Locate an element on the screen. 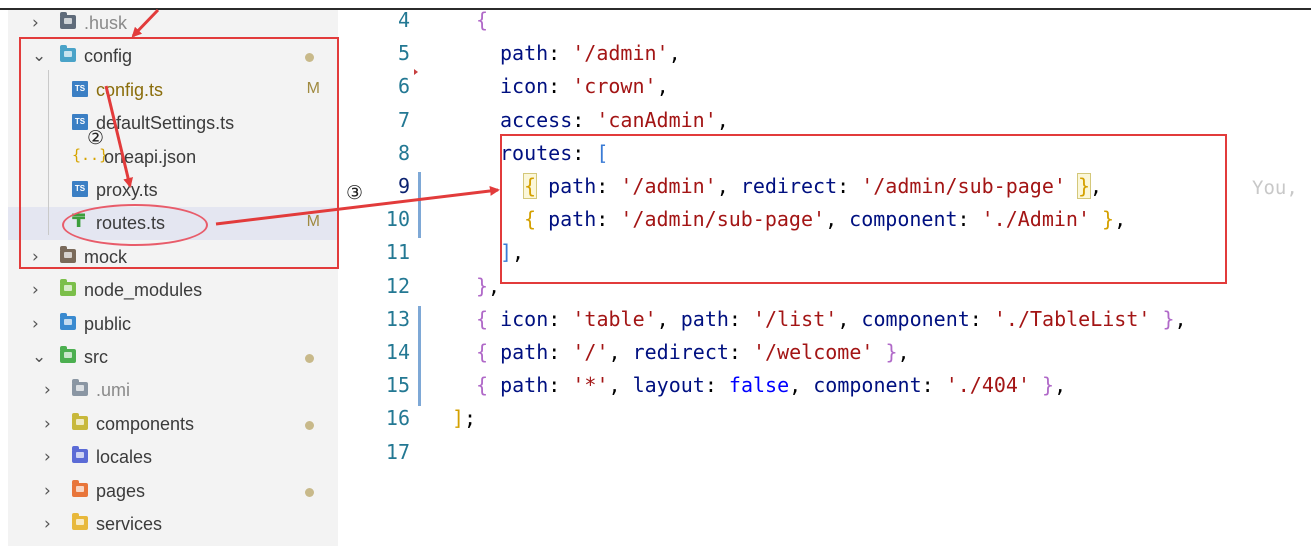 The width and height of the screenshot is (1311, 546). annotation-arrows is located at coordinates (302, 117).